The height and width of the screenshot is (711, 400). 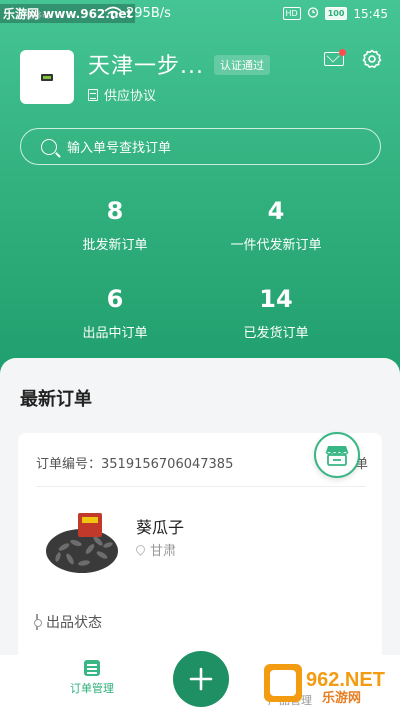 I want to click on status-right-group: HD 100 15:45, so click(x=335, y=13).